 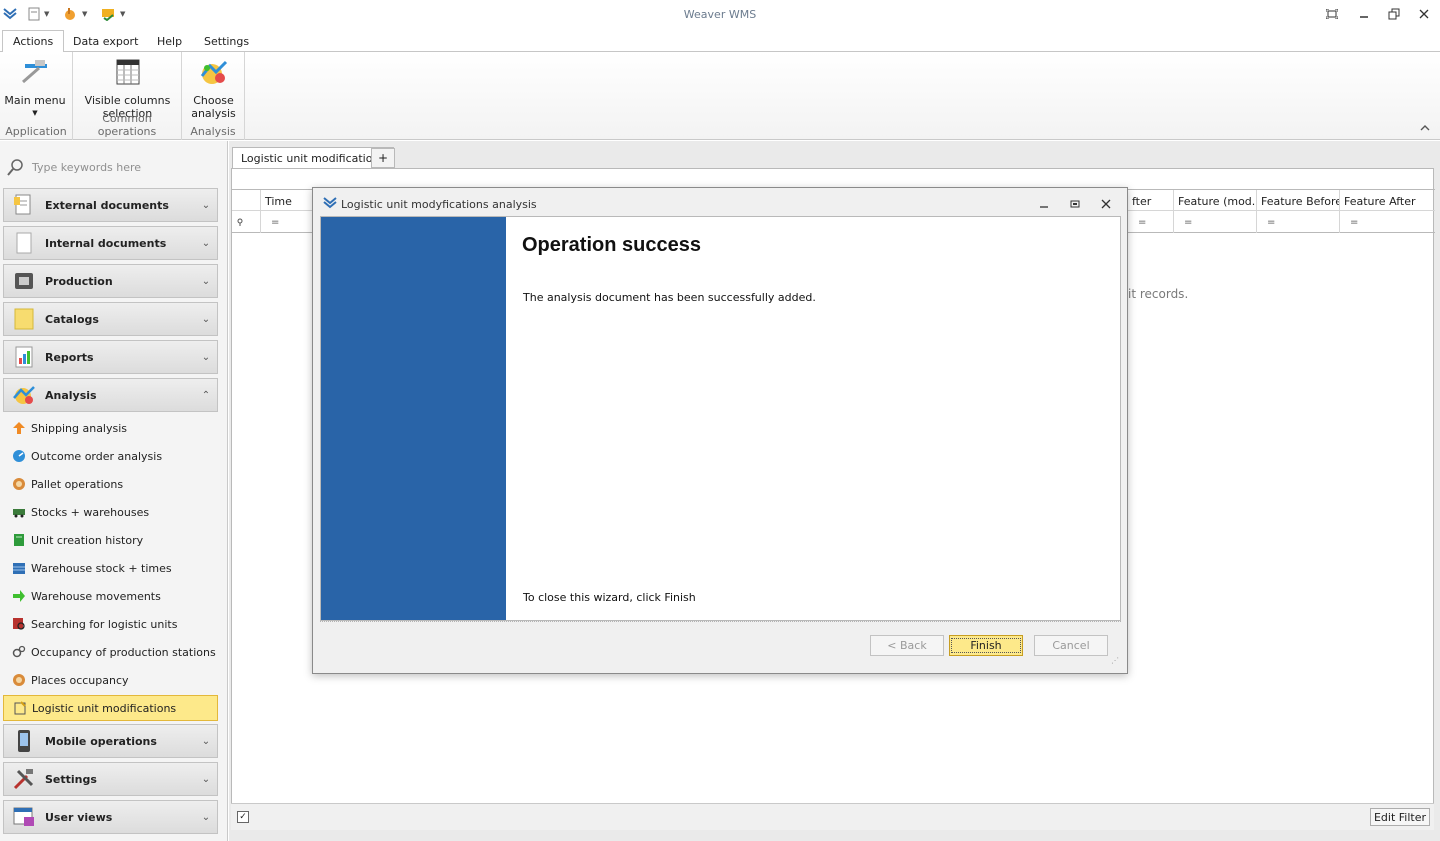 What do you see at coordinates (79, 817) in the screenshot?
I see `sidebar-group-label: User views` at bounding box center [79, 817].